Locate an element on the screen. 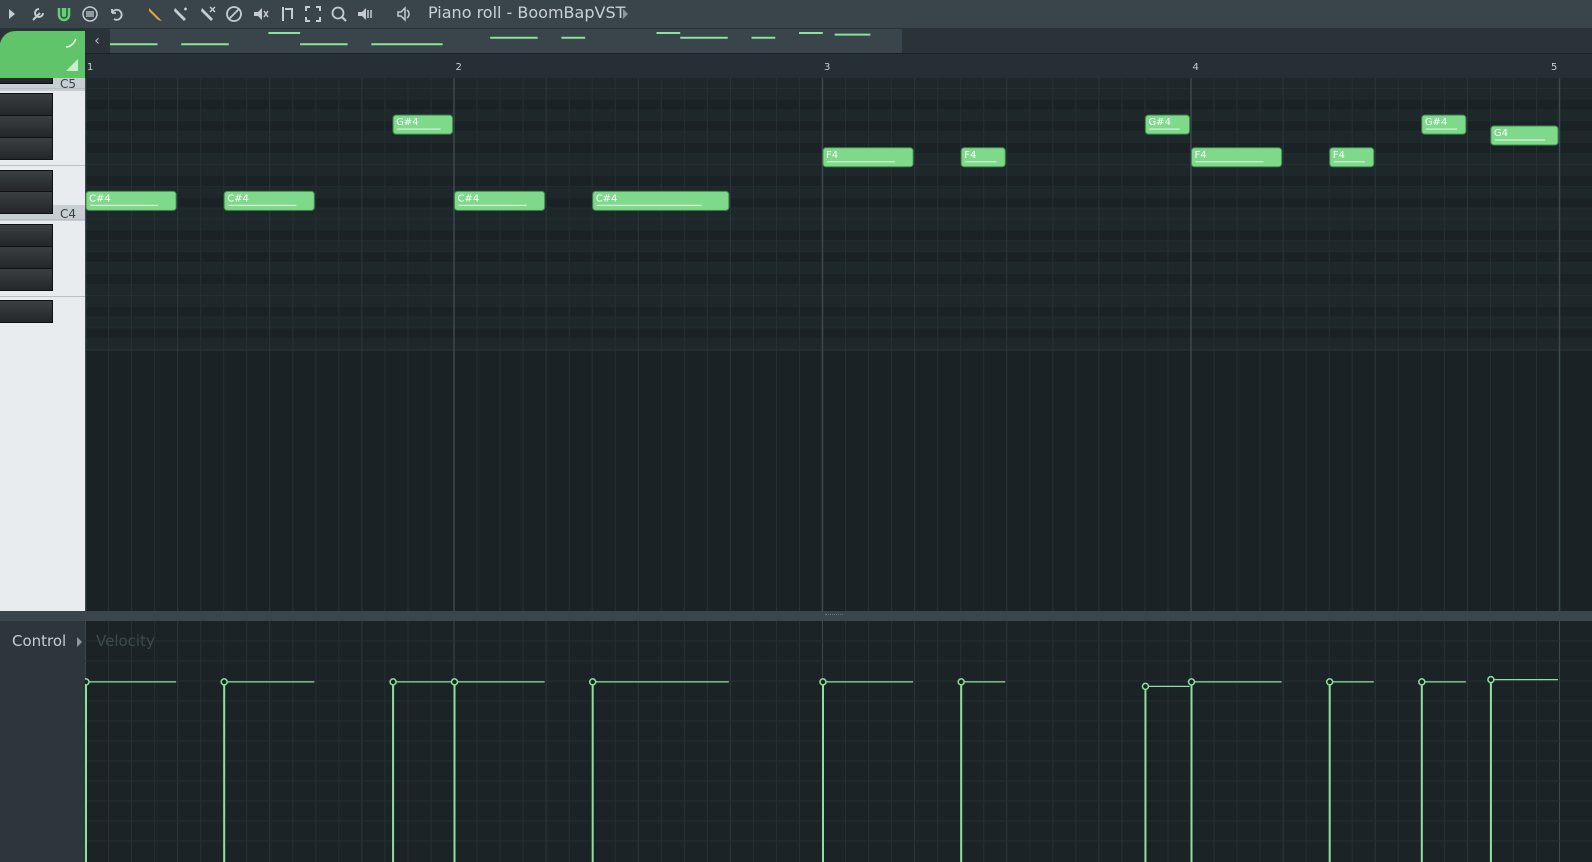 Image resolution: width=1592 pixels, height=862 pixels. bar-number: 1 is located at coordinates (90, 67).